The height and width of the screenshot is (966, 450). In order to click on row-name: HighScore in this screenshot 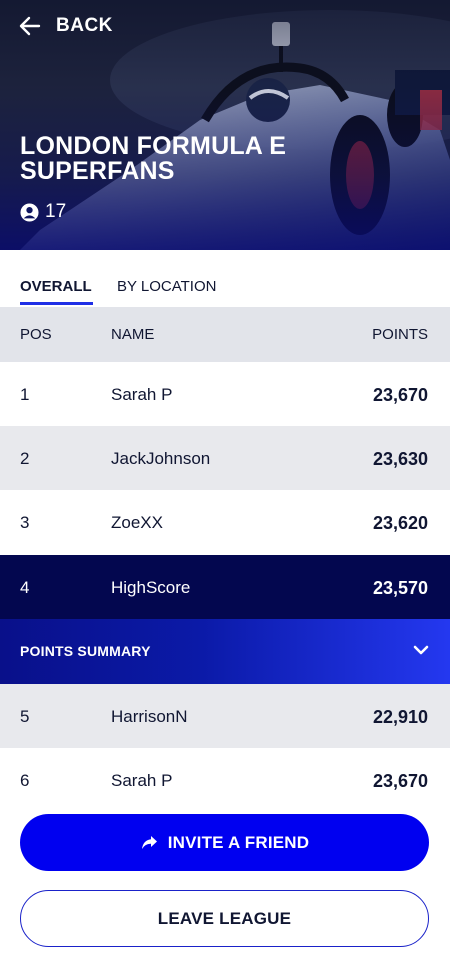, I will do `click(151, 587)`.